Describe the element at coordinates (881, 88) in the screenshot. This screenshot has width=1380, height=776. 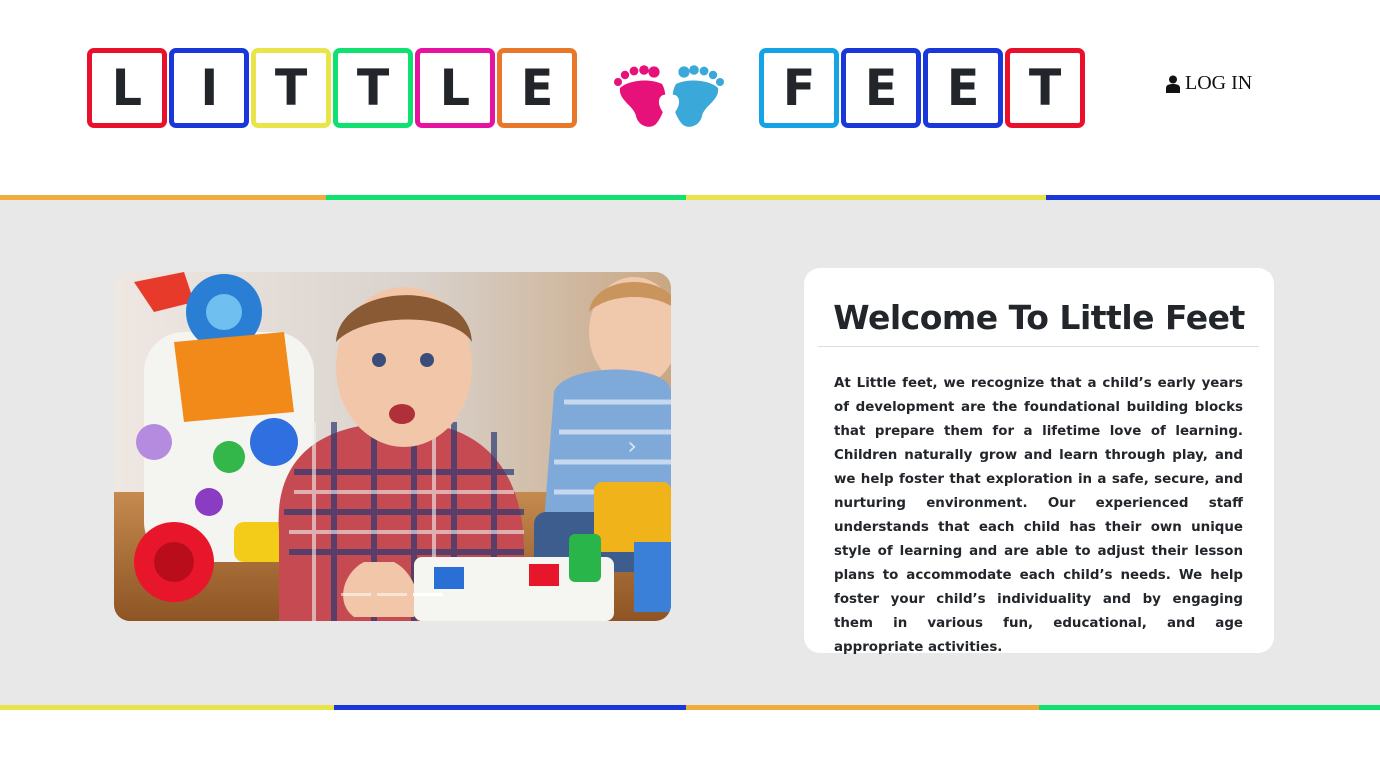
I see `logo-tile-e1: E` at that location.